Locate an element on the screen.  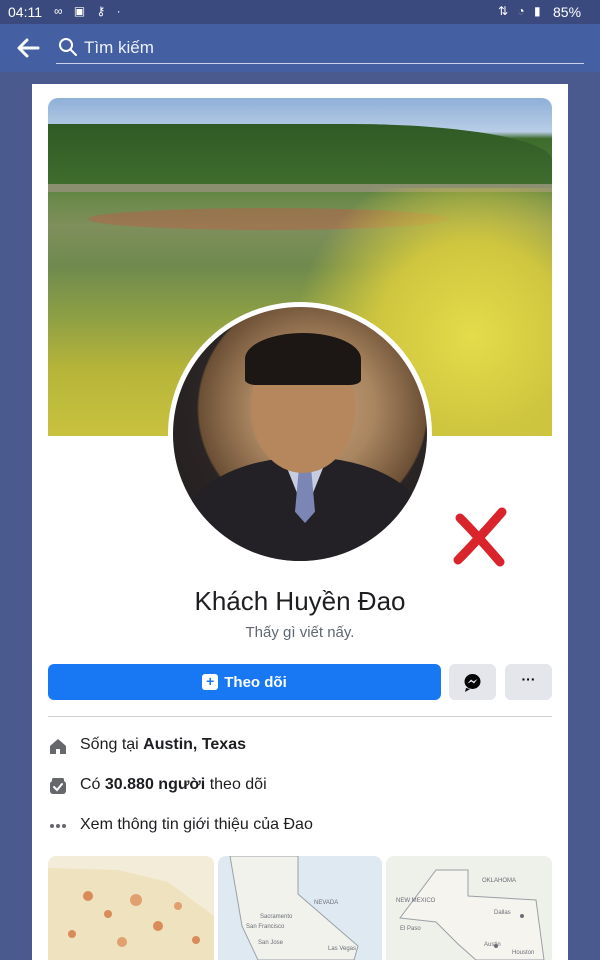
lives-prefix: Sống tại is located at coordinates (112, 744).